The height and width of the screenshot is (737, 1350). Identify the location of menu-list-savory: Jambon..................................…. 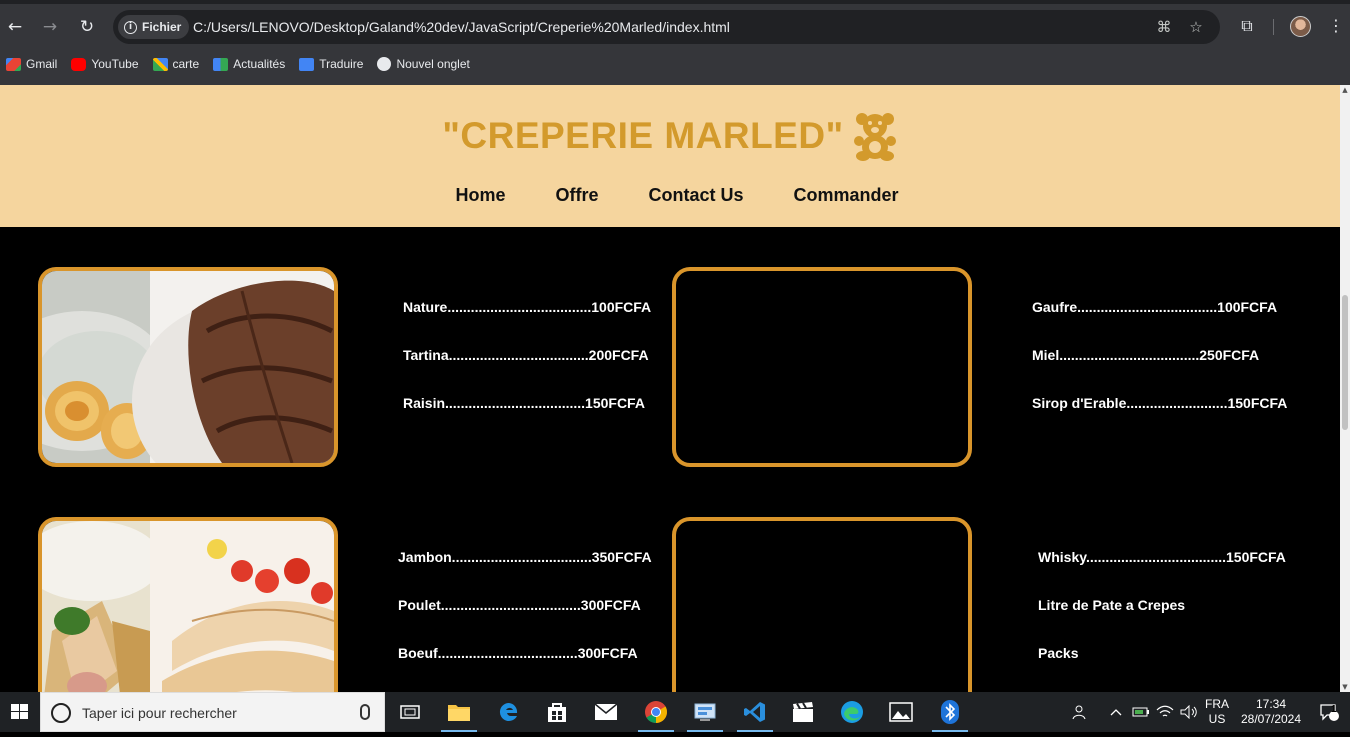
(525, 619).